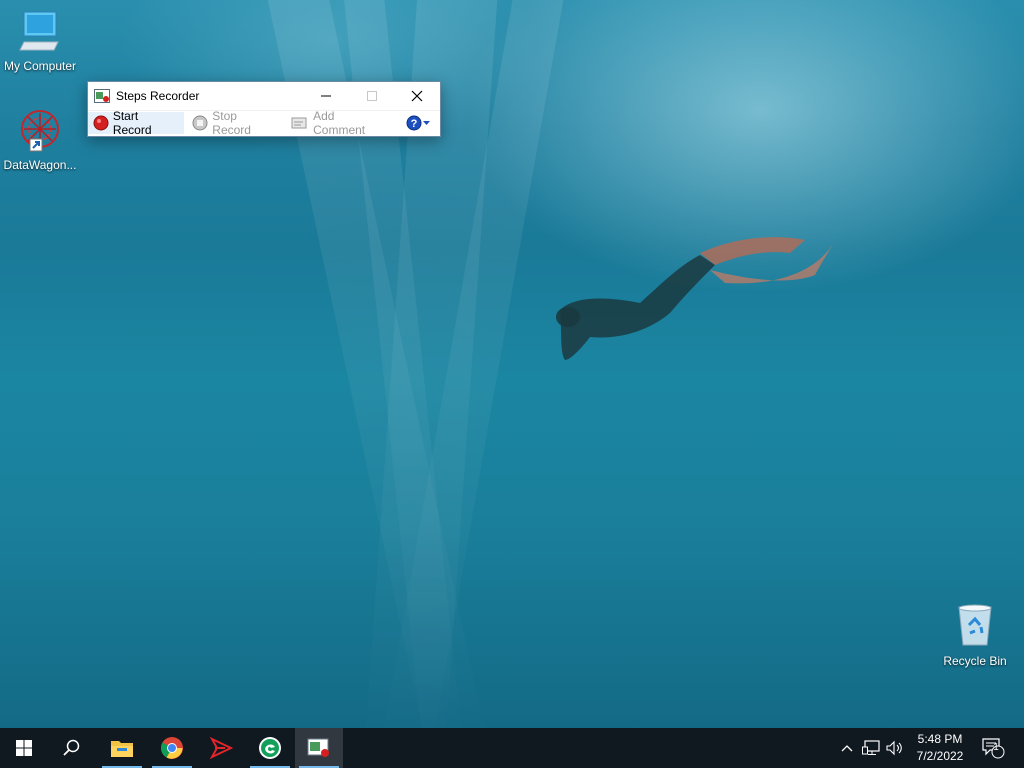 This screenshot has height=768, width=1024. I want to click on stop-icon, so click(200, 123).